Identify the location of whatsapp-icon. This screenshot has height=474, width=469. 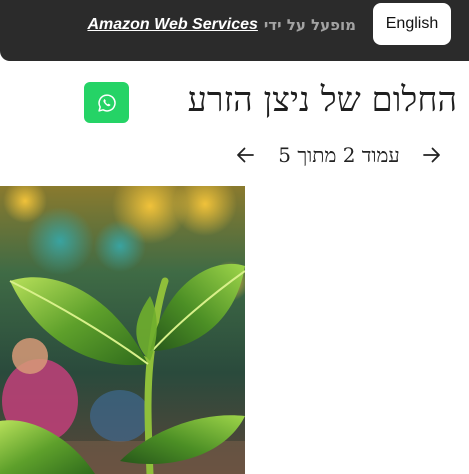
(106, 102).